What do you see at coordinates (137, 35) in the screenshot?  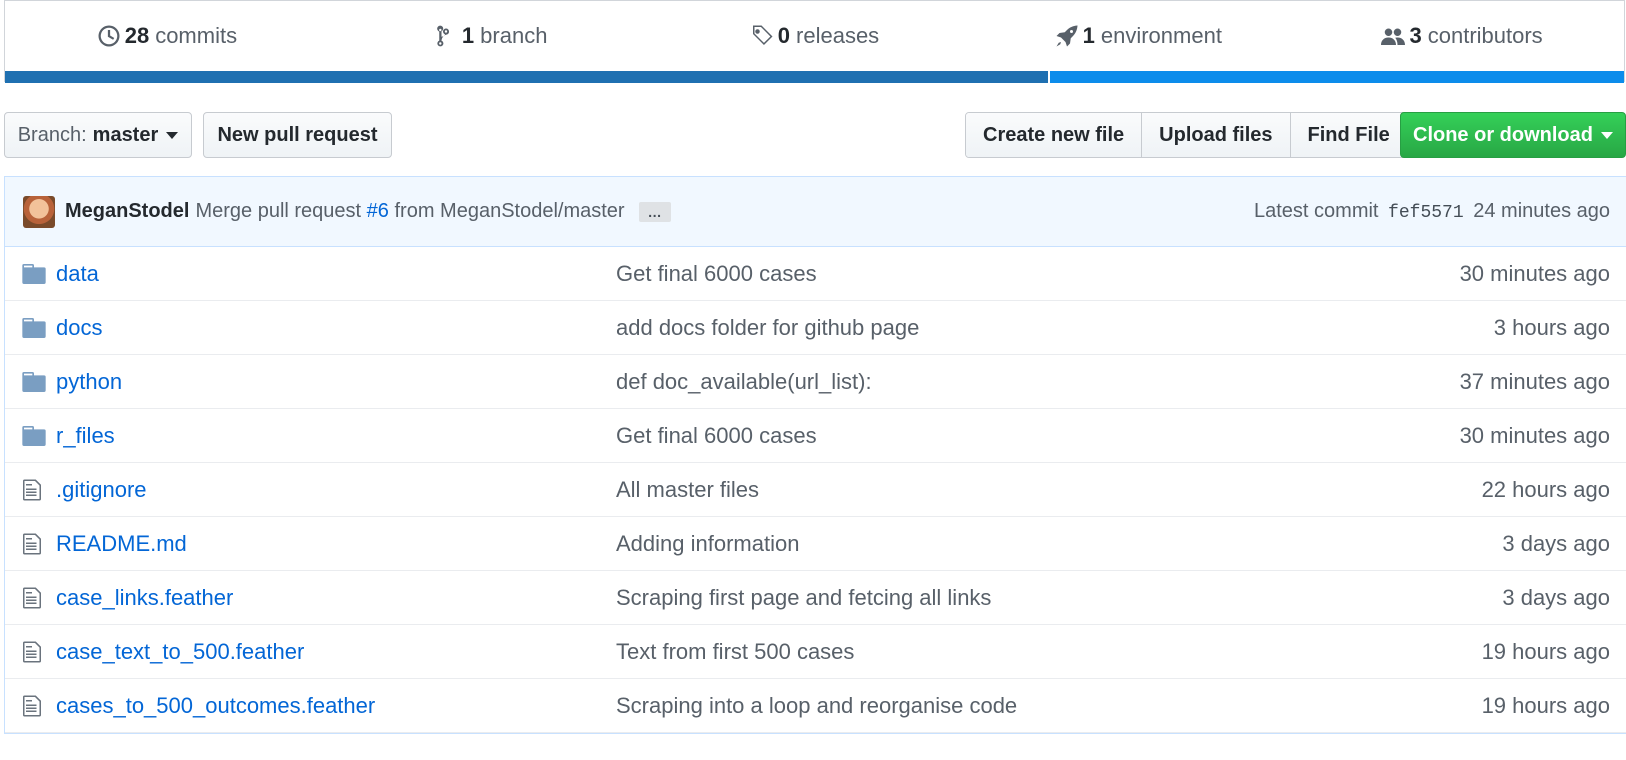 I see `commits-count: 28` at bounding box center [137, 35].